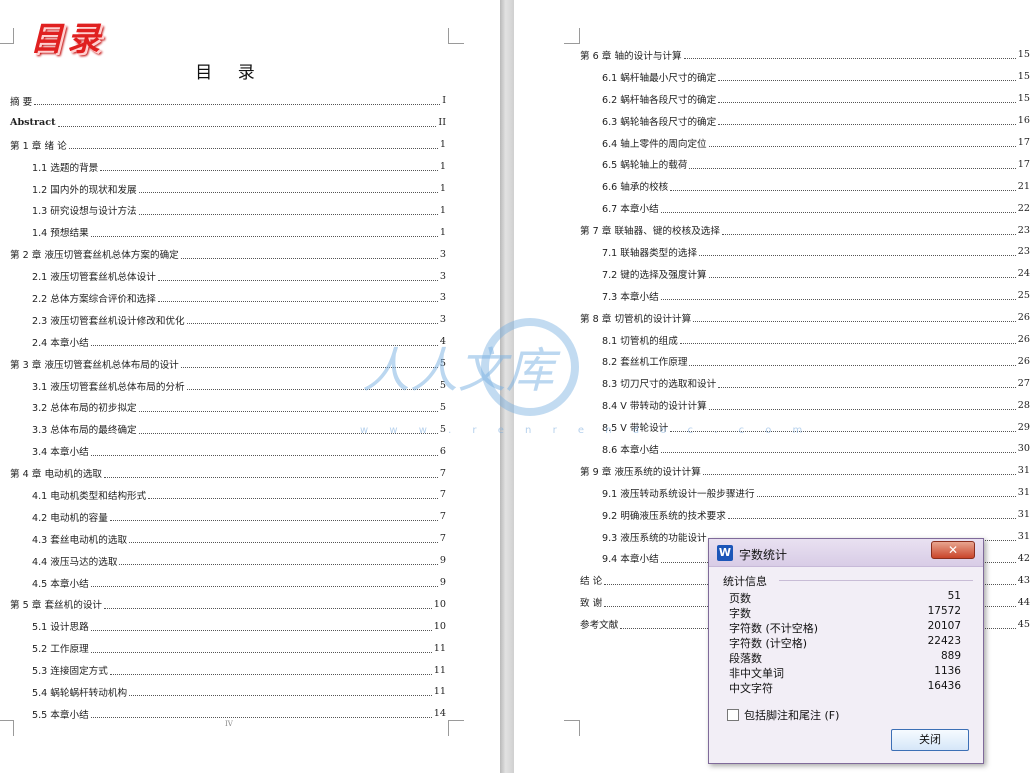 This screenshot has width=1030, height=773. I want to click on toc-entry: 第 7 章 联轴器、键的校核及选择 23, so click(805, 230).